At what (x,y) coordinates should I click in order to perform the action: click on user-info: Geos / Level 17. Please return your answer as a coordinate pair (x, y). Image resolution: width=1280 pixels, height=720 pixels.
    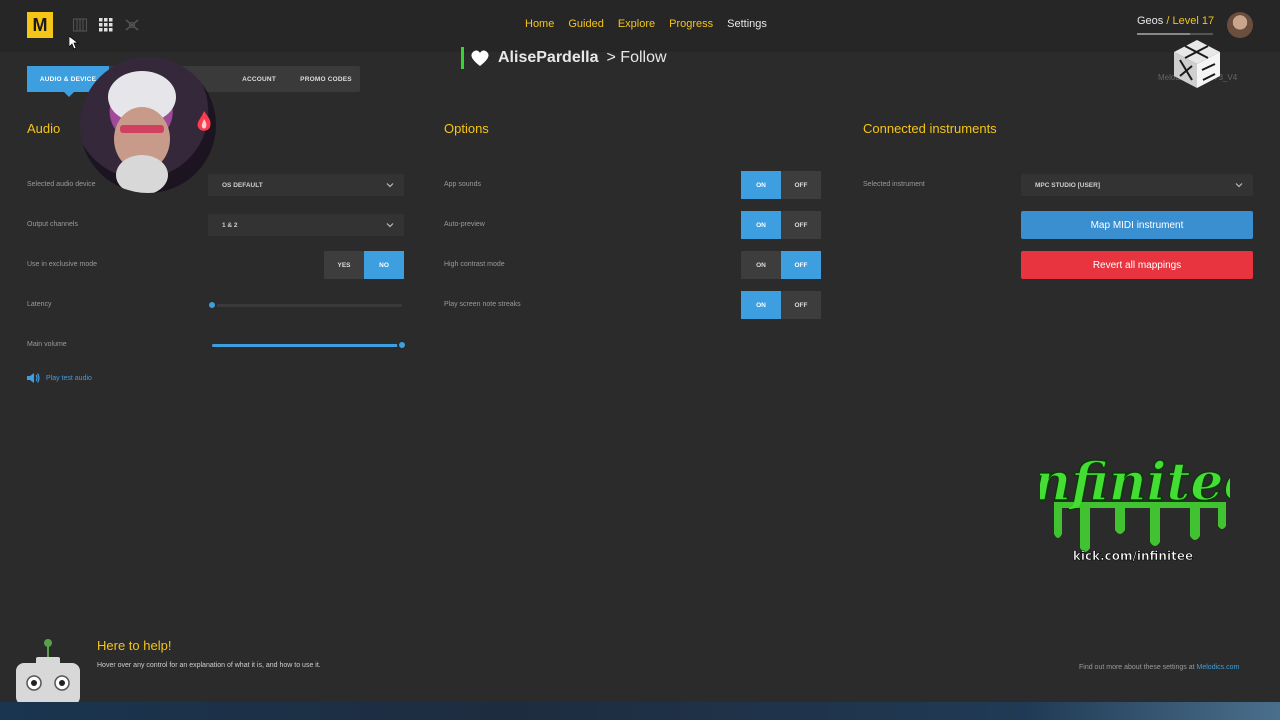
    Looking at the image, I should click on (1175, 21).